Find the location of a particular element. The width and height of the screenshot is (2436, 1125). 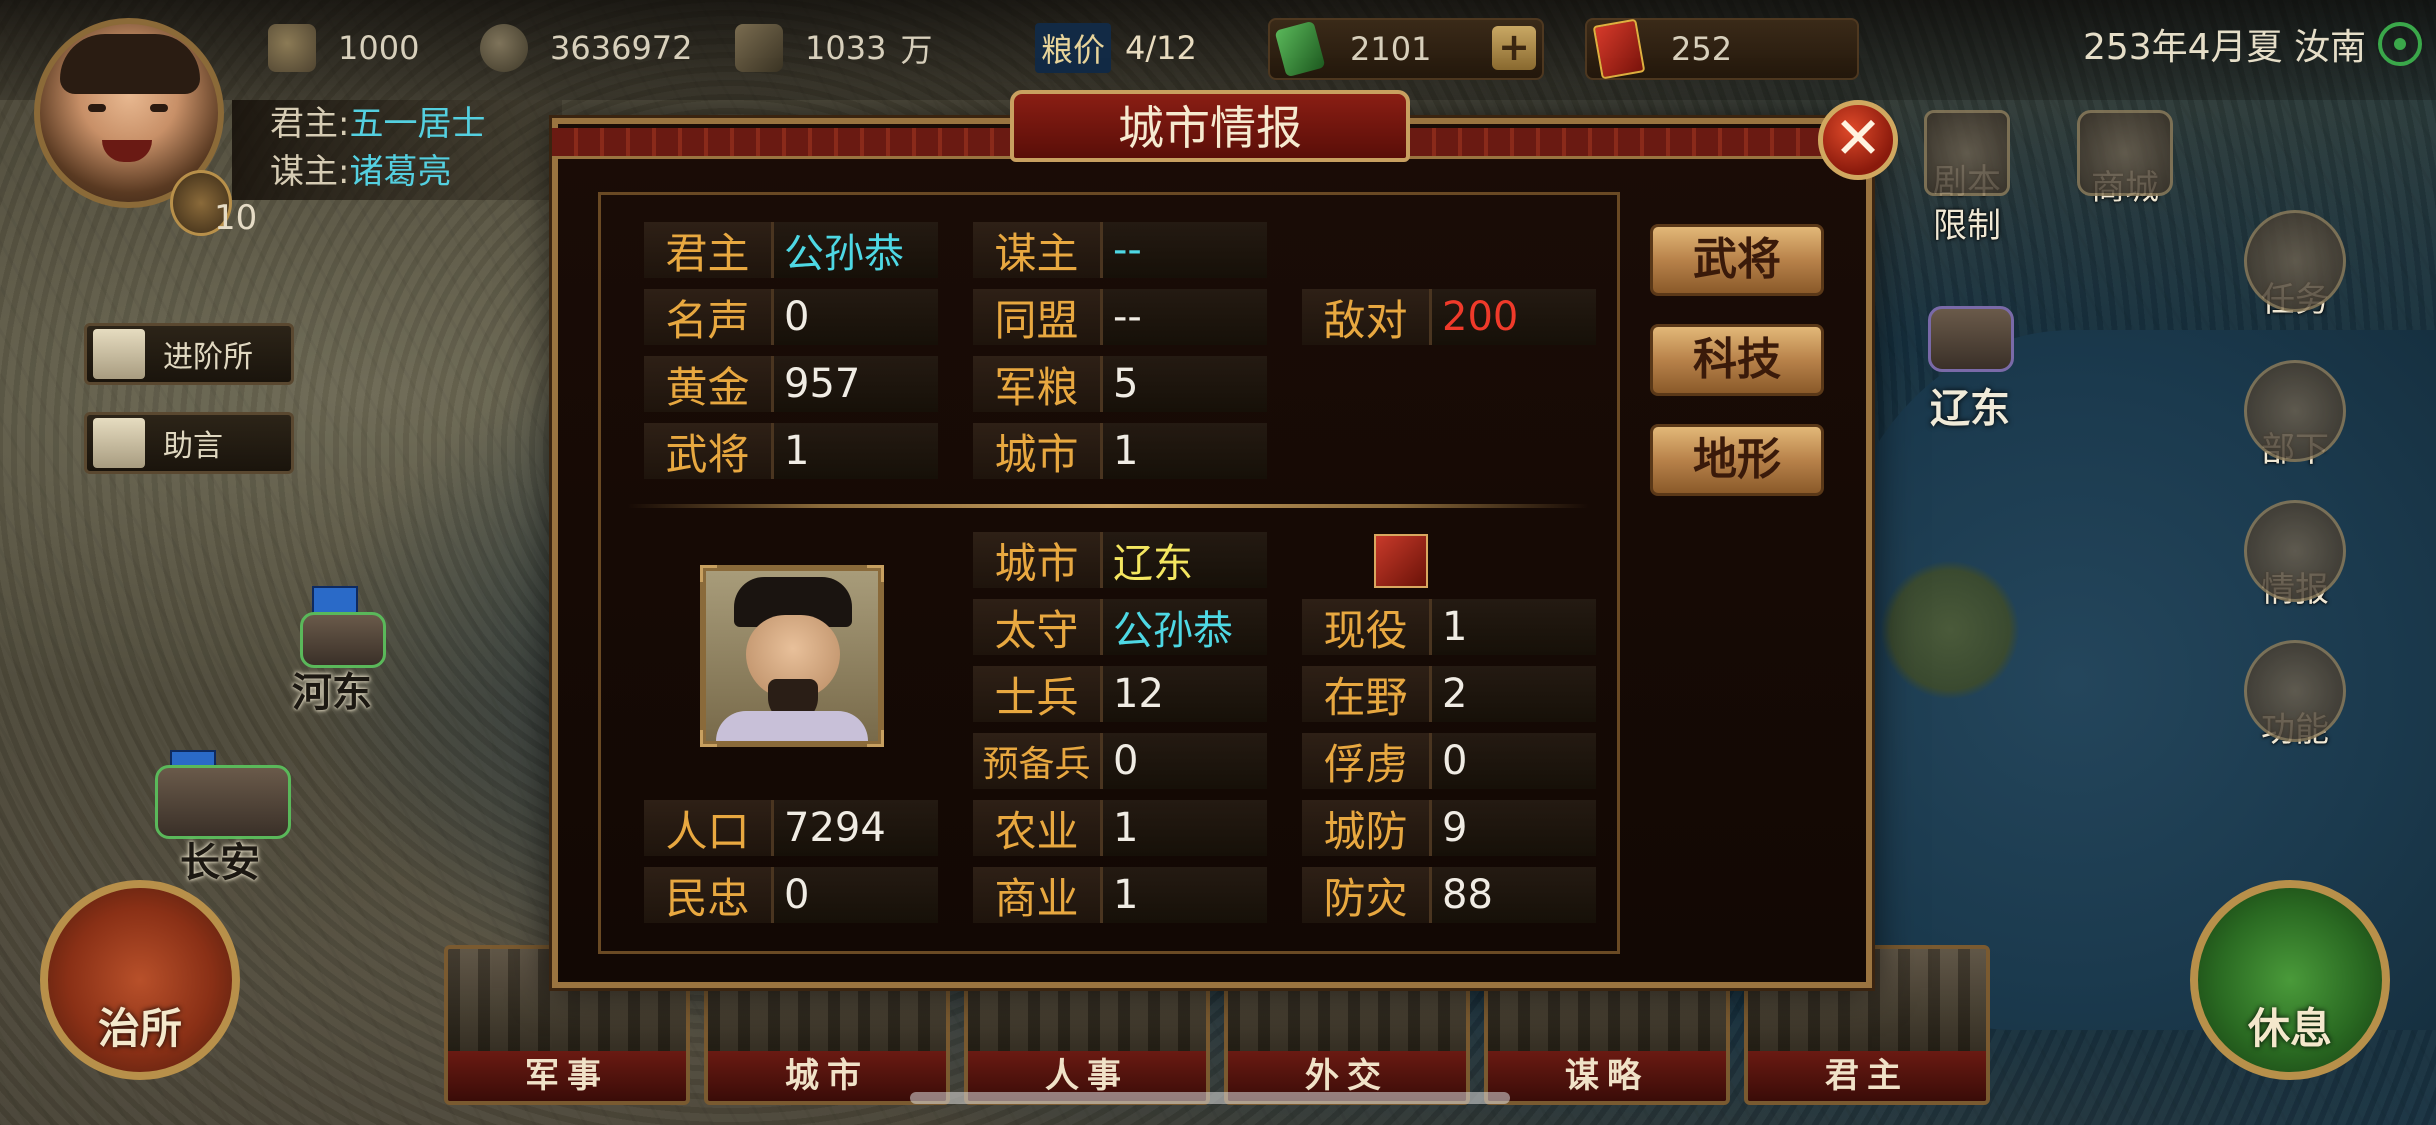

city-captives-value: 0 is located at coordinates (1514, 761).